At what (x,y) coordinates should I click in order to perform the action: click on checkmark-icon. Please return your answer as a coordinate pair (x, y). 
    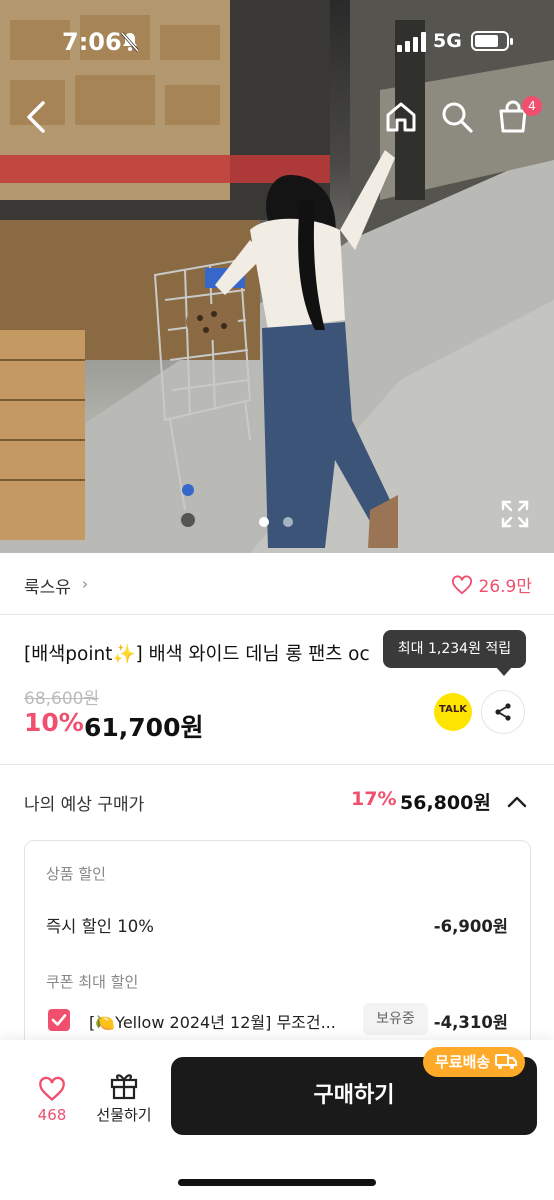
    Looking at the image, I should click on (59, 1020).